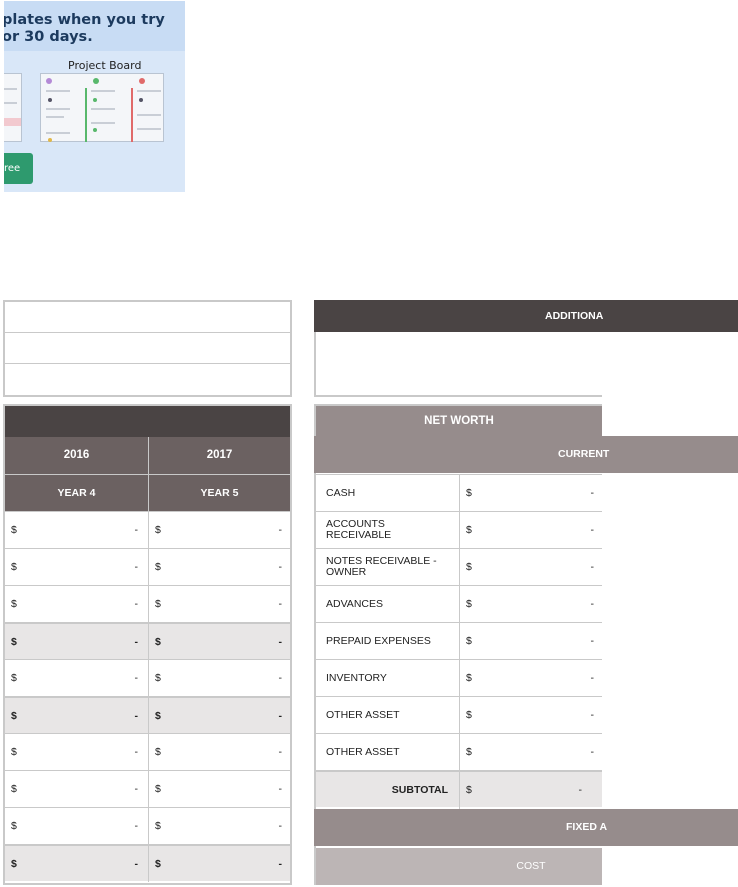 This screenshot has width=738, height=887. What do you see at coordinates (459, 866) in the screenshot?
I see `cost-header-row: COST` at bounding box center [459, 866].